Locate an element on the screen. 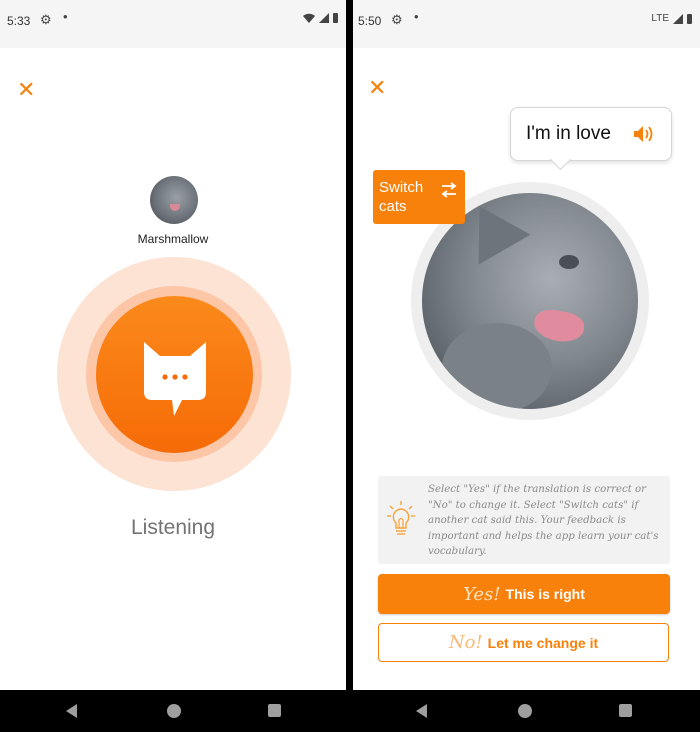  status-time: 5:50 is located at coordinates (370, 21).